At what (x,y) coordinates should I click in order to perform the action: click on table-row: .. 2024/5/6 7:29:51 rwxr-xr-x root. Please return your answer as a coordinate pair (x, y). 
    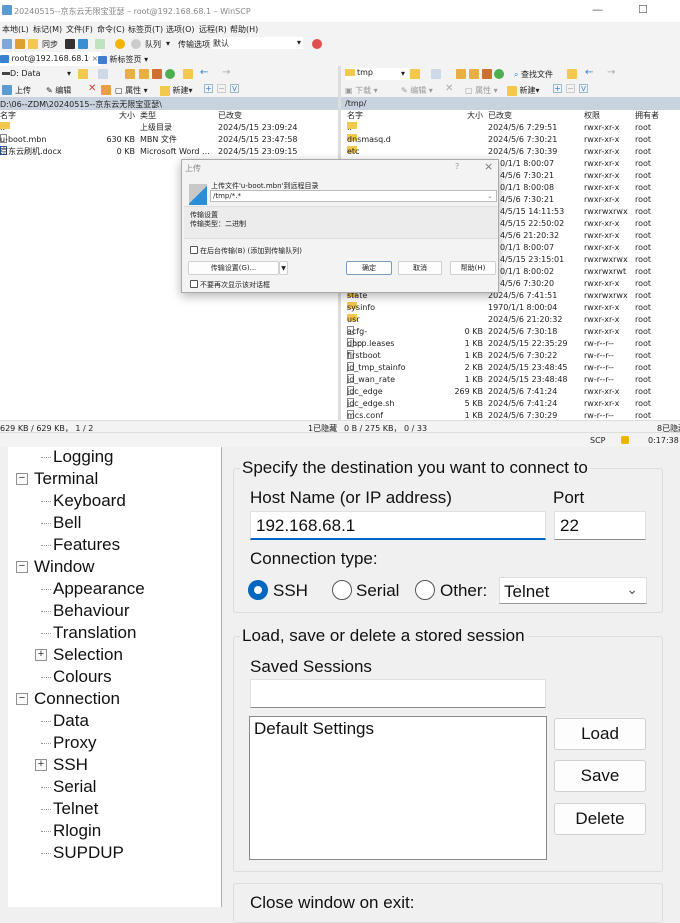
    Looking at the image, I should click on (510, 128).